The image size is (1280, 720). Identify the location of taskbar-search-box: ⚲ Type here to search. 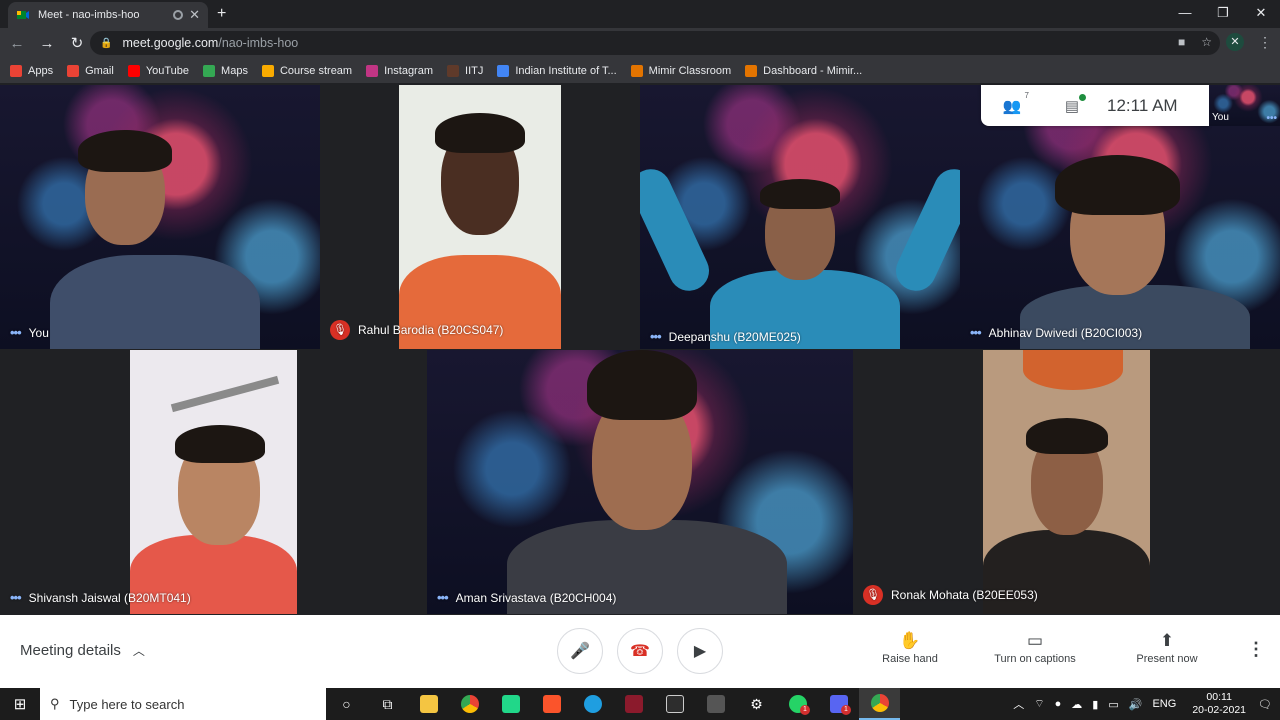
(183, 704).